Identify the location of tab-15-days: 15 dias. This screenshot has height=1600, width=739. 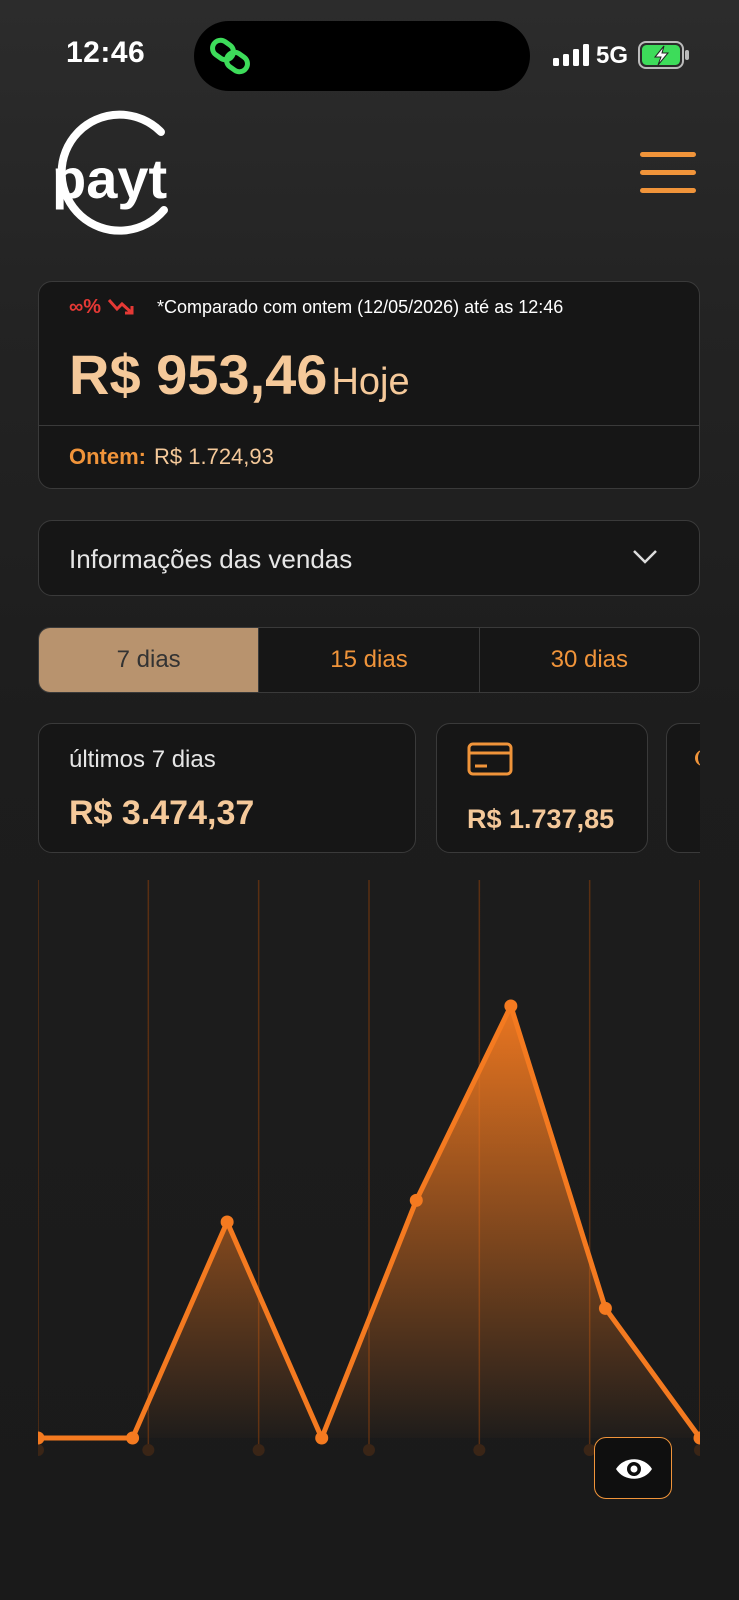
(369, 660).